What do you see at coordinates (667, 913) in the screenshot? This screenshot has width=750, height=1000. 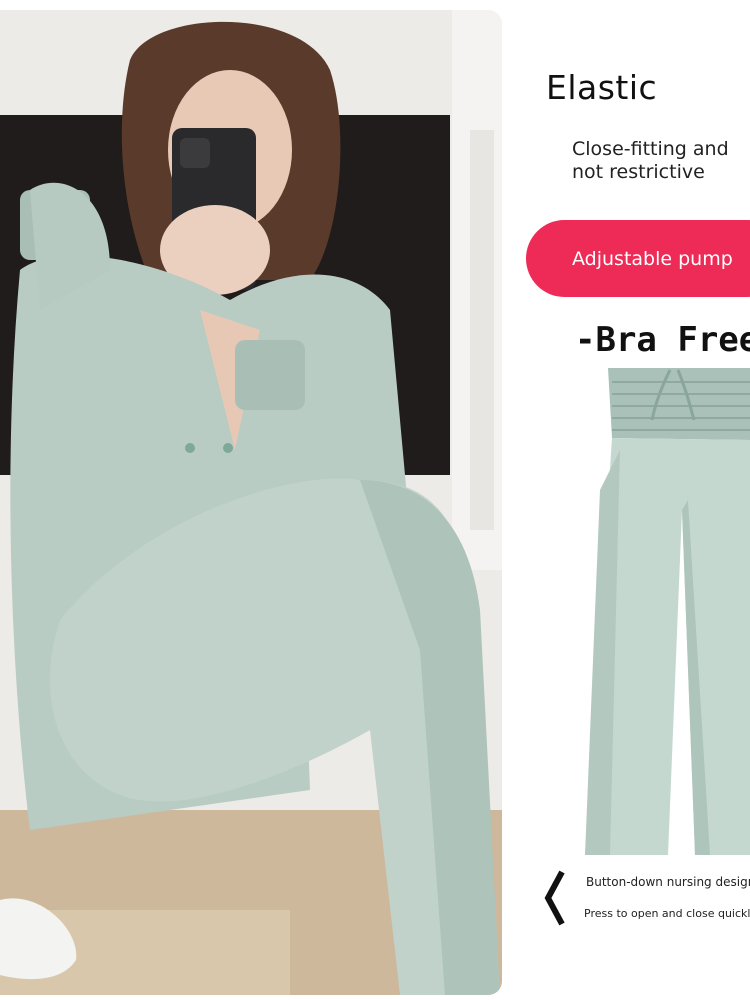 I see `caption-press-open: Press to open and close quickly` at bounding box center [667, 913].